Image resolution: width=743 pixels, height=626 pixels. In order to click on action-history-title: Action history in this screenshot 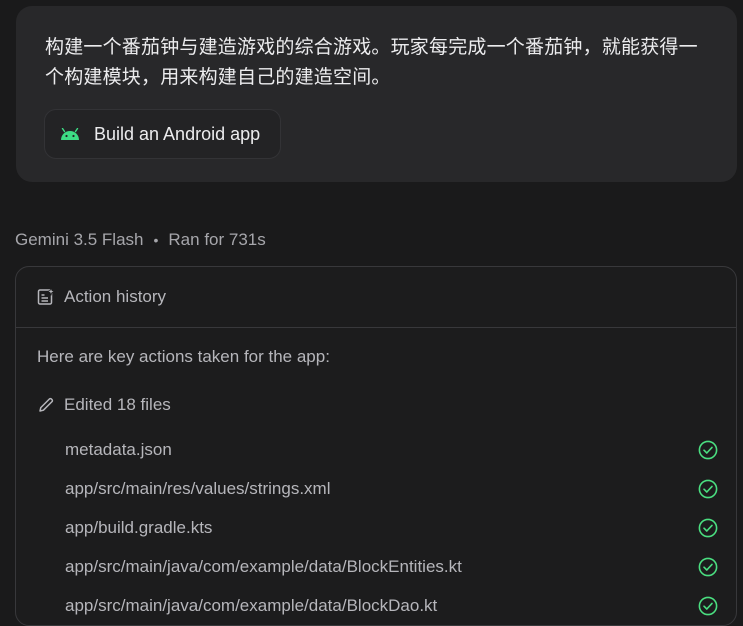, I will do `click(115, 296)`.